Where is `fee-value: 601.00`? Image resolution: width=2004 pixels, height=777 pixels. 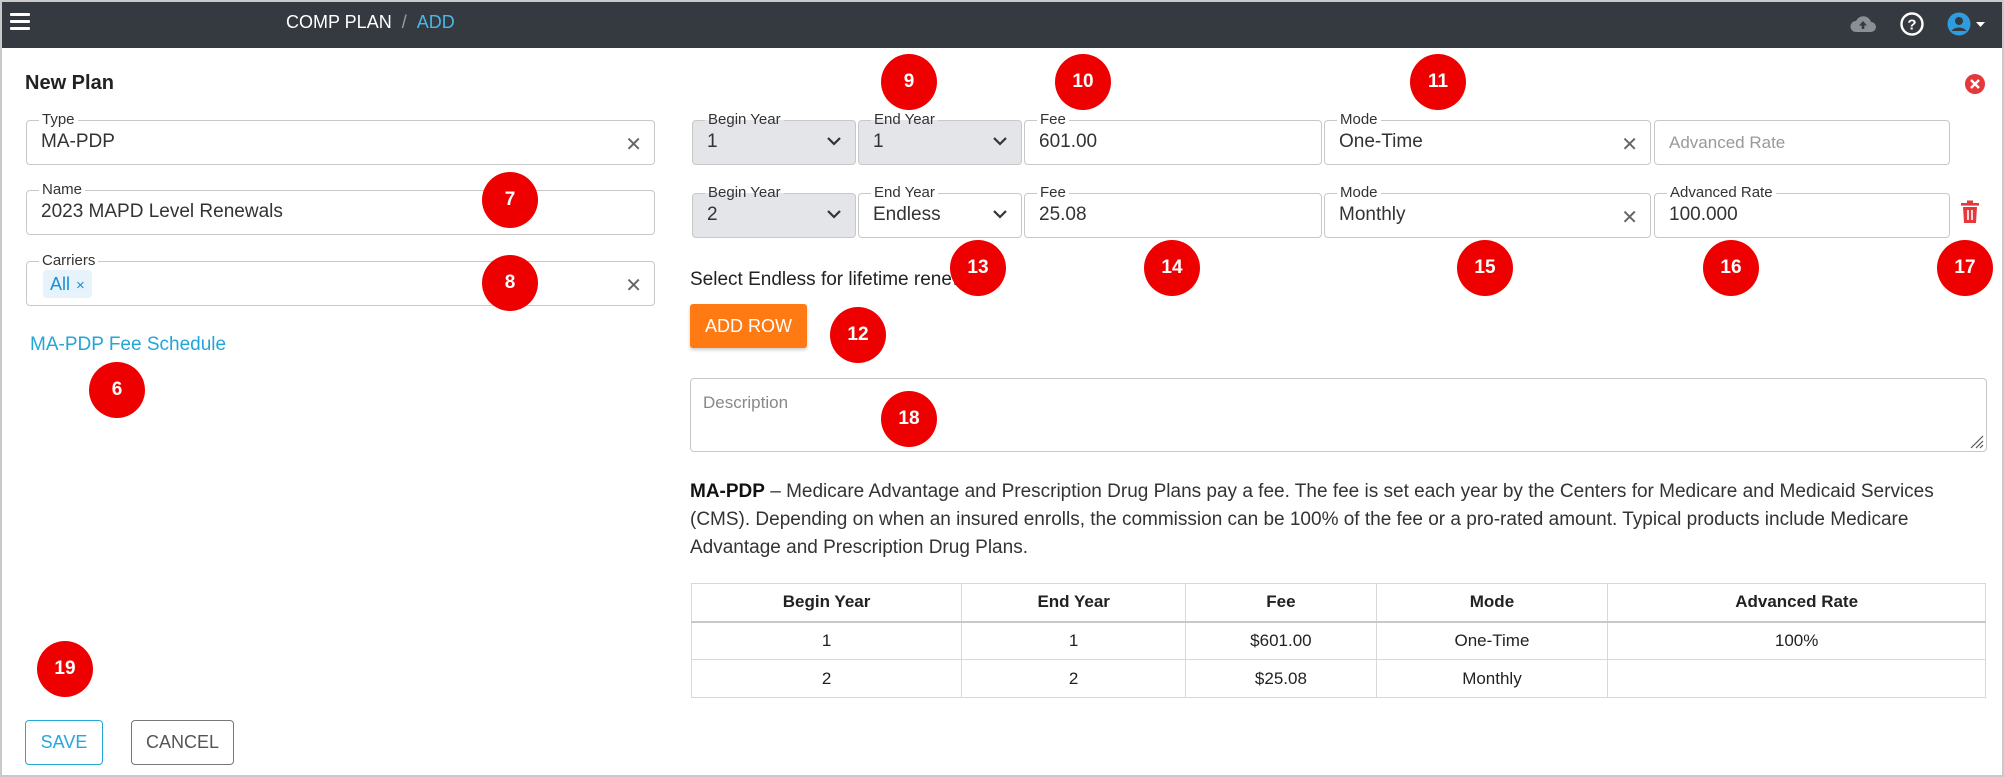
fee-value: 601.00 is located at coordinates (1068, 141).